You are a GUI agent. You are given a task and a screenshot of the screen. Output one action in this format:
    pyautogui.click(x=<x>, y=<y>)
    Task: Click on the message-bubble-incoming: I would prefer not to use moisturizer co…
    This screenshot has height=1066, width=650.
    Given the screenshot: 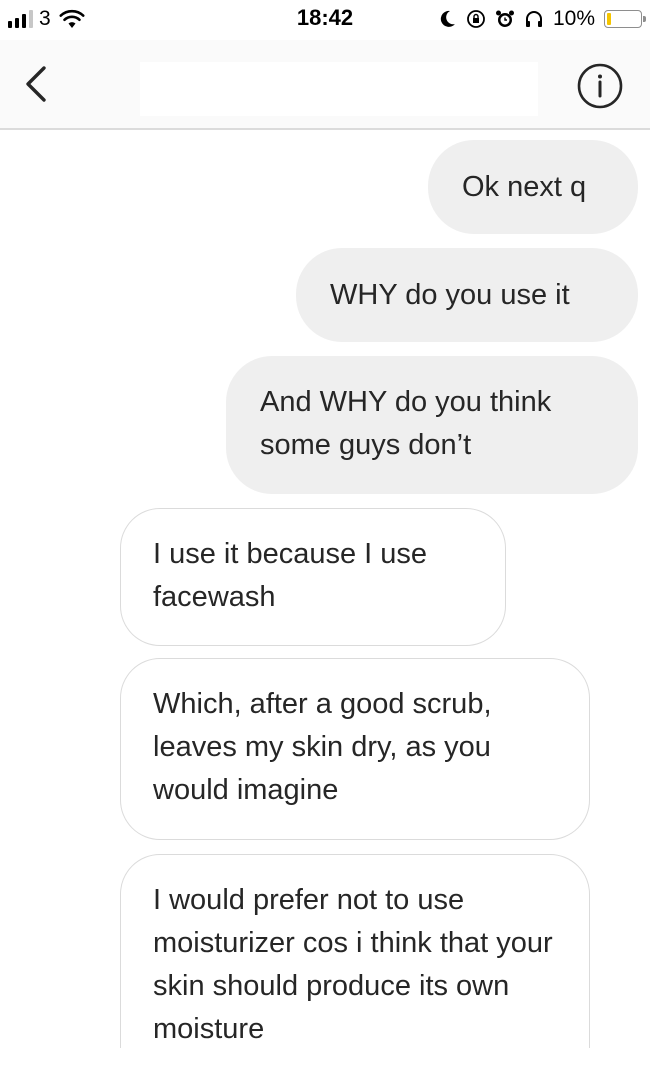 What is the action you would take?
    pyautogui.click(x=355, y=951)
    